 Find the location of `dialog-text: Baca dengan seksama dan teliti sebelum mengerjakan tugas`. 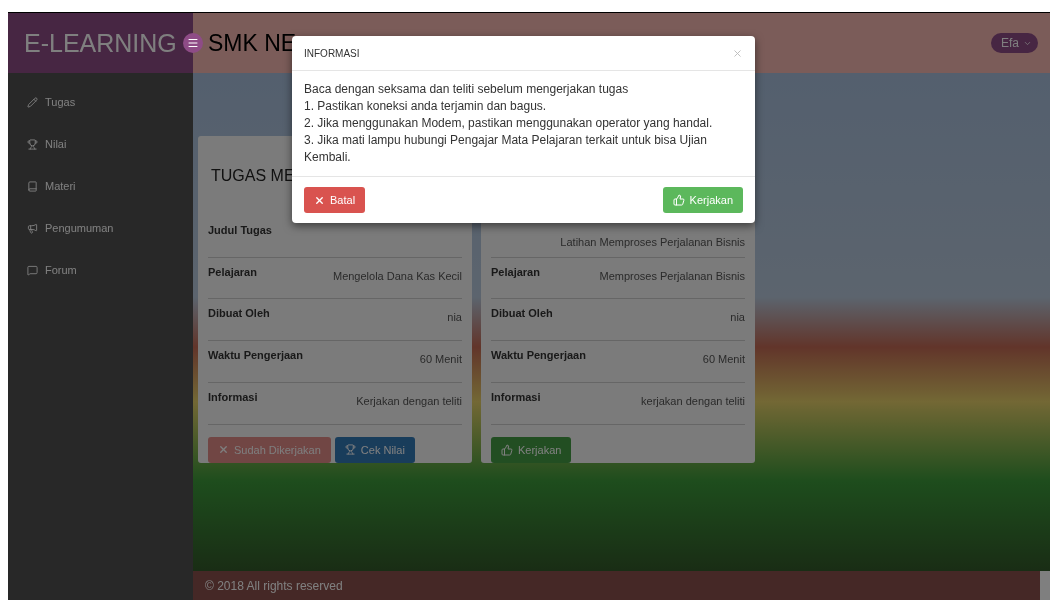

dialog-text: Baca dengan seksama dan teliti sebelum mengerjakan tugas is located at coordinates (467, 89).